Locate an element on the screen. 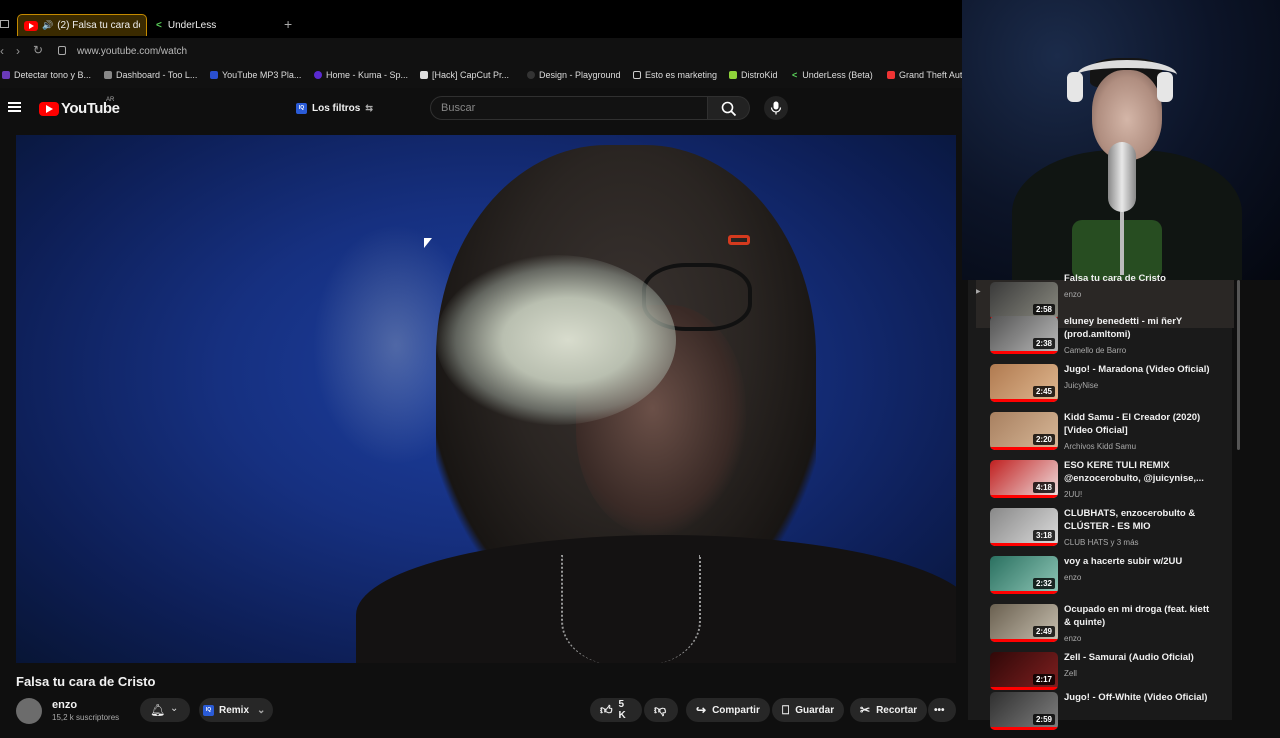 The image size is (1280, 738). bookmark-item: Design - Playground is located at coordinates (574, 75).